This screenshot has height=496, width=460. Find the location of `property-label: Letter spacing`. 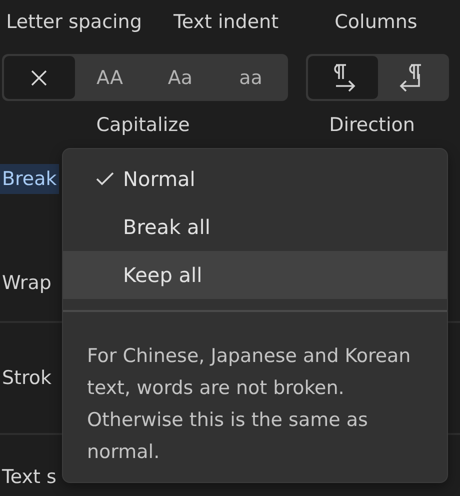

property-label: Letter spacing is located at coordinates (74, 22).